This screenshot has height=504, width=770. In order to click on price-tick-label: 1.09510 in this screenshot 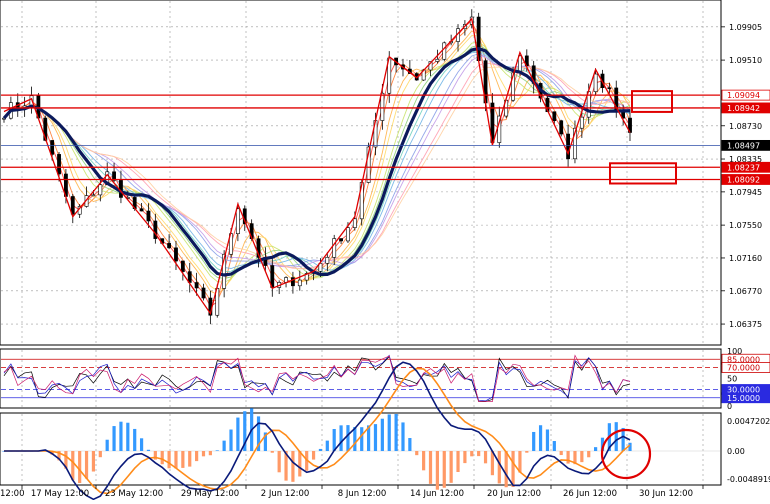, I will do `click(745, 60)`.